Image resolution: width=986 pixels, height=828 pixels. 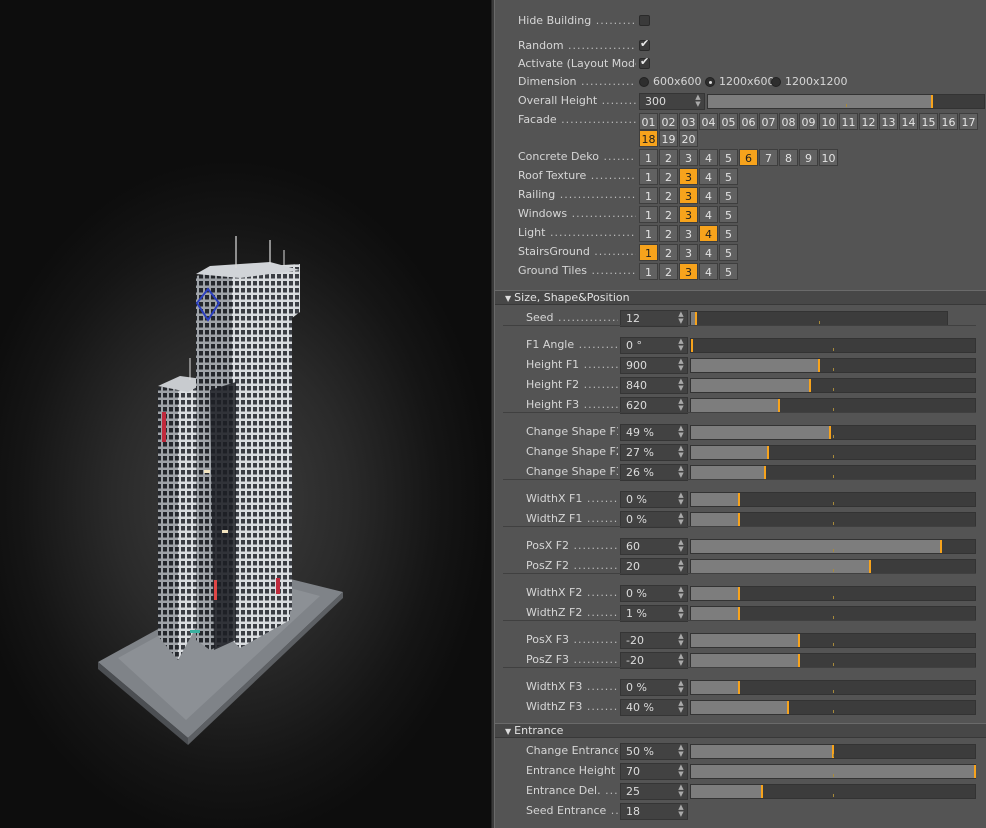 What do you see at coordinates (888, 121) in the screenshot?
I see `option-button-facade-13: 13` at bounding box center [888, 121].